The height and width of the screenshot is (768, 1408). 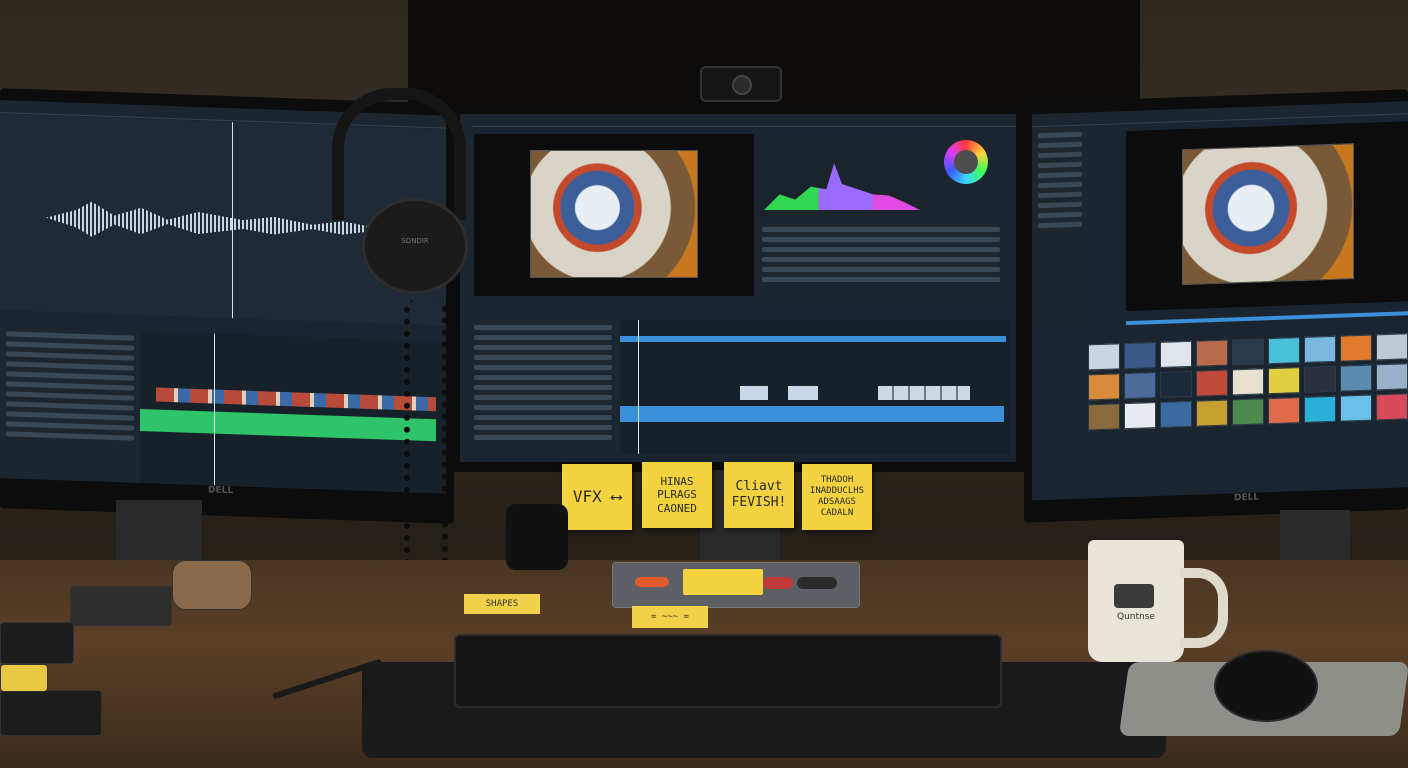 I want to click on mug-handle, so click(x=1204, y=608).